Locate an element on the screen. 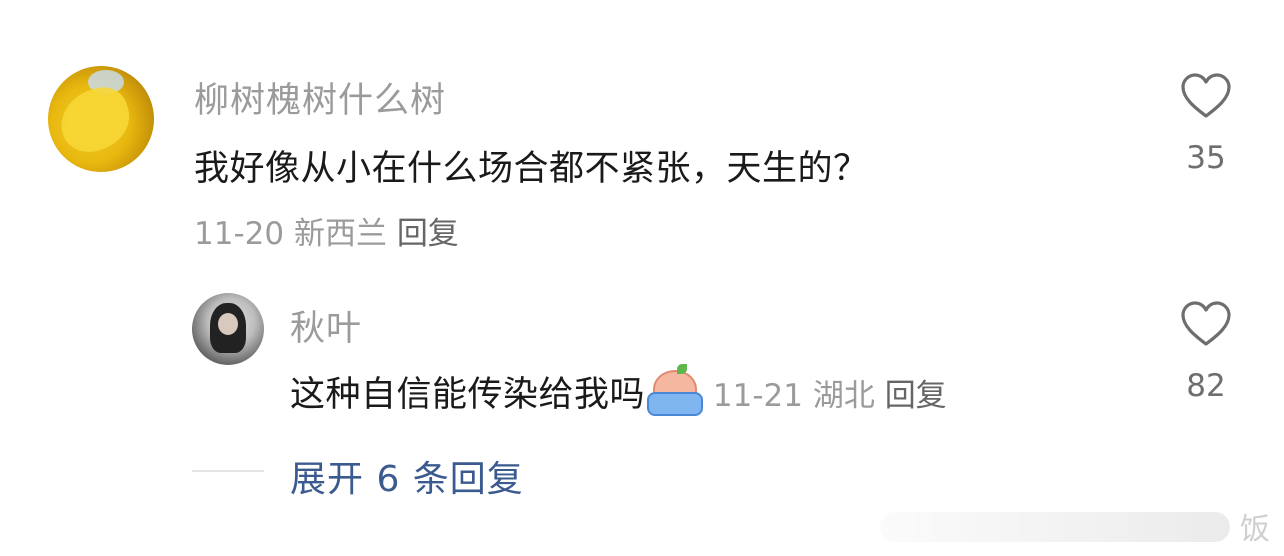 The width and height of the screenshot is (1284, 556). avatar is located at coordinates (101, 119).